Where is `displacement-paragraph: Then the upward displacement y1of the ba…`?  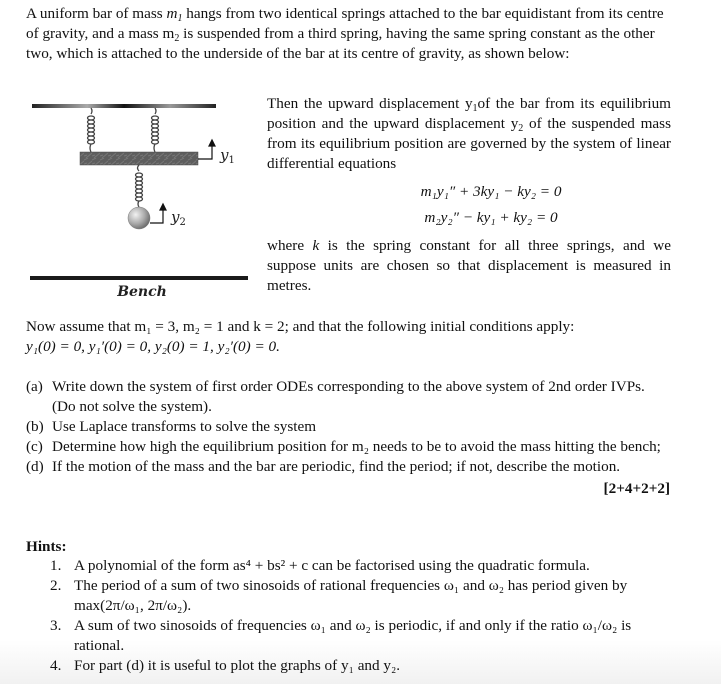 displacement-paragraph: Then the upward displacement y1of the ba… is located at coordinates (469, 133).